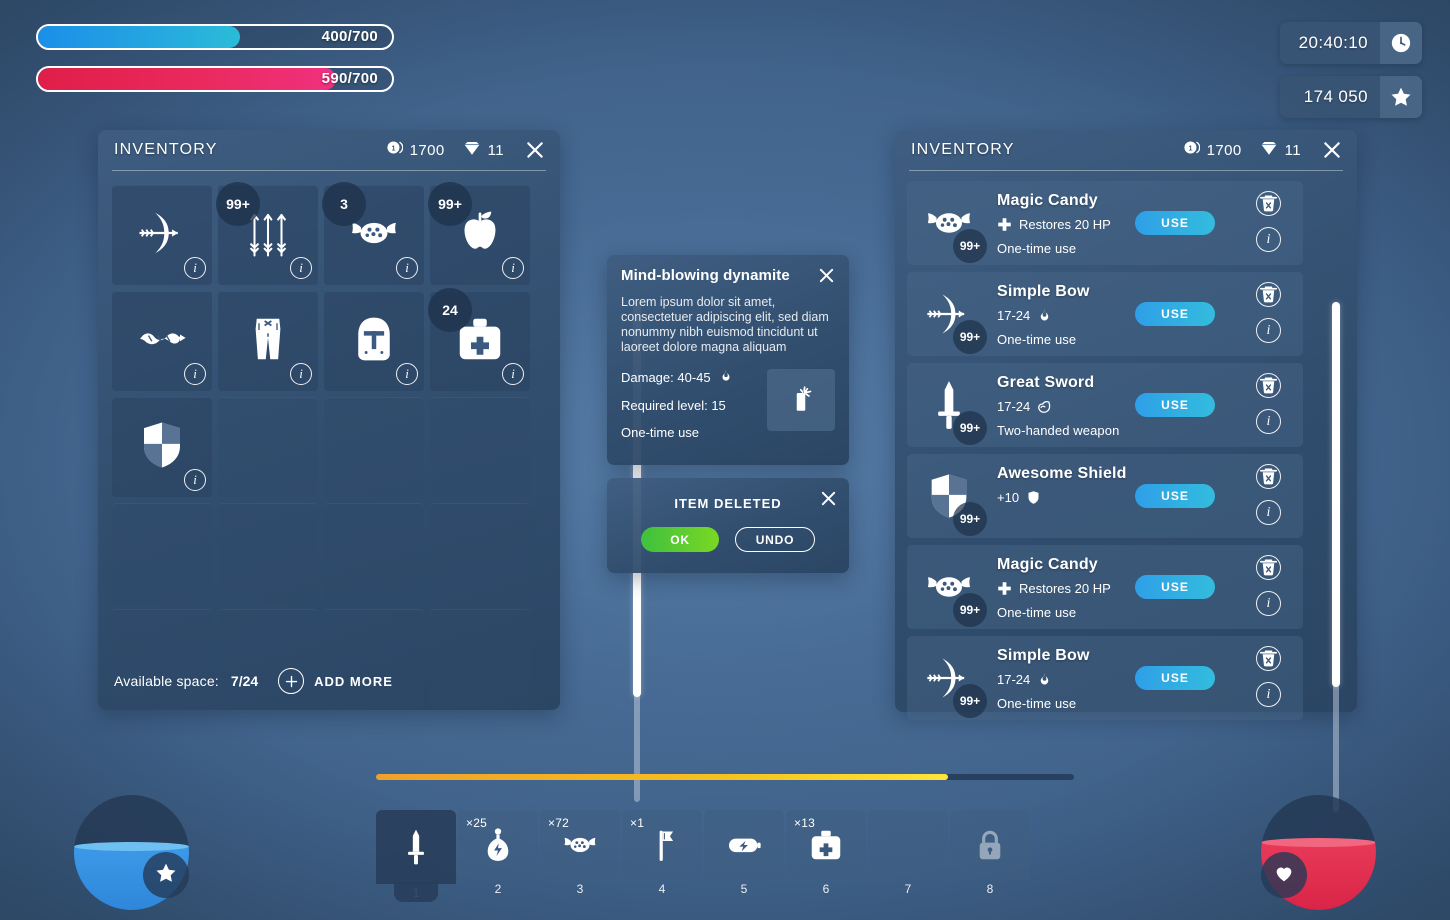 The width and height of the screenshot is (1450, 920). I want to click on undo-button: UNDO, so click(775, 539).